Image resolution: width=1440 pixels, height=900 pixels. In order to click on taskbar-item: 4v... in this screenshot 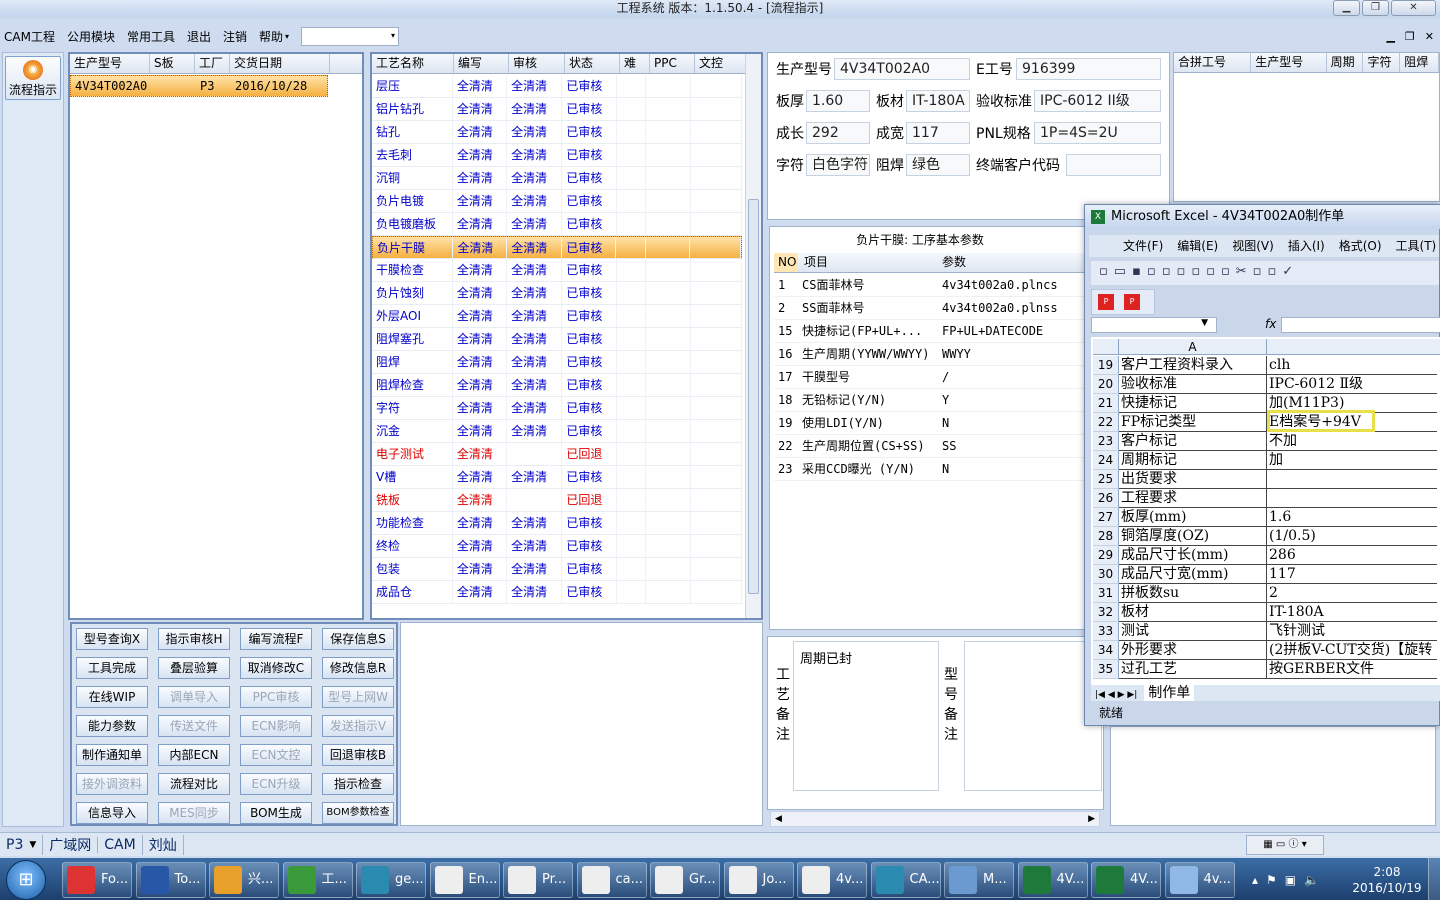, I will do `click(832, 880)`.